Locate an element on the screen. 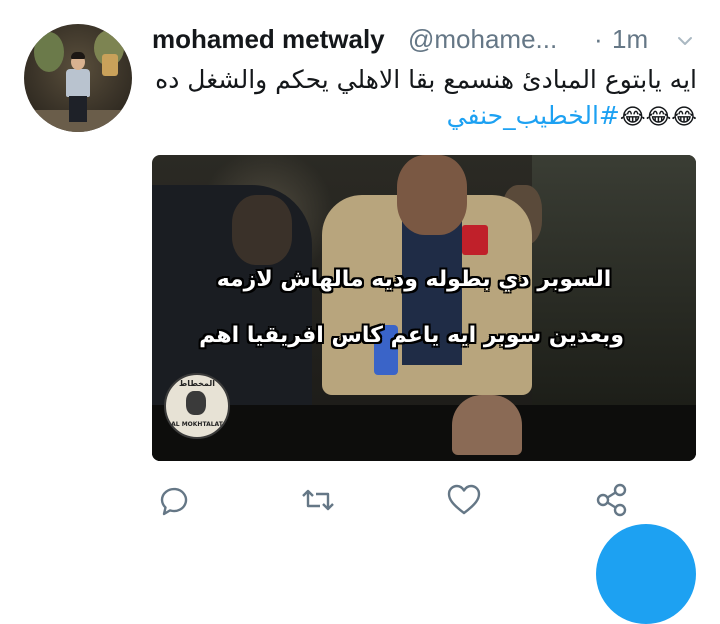  reply-icon is located at coordinates (174, 500).